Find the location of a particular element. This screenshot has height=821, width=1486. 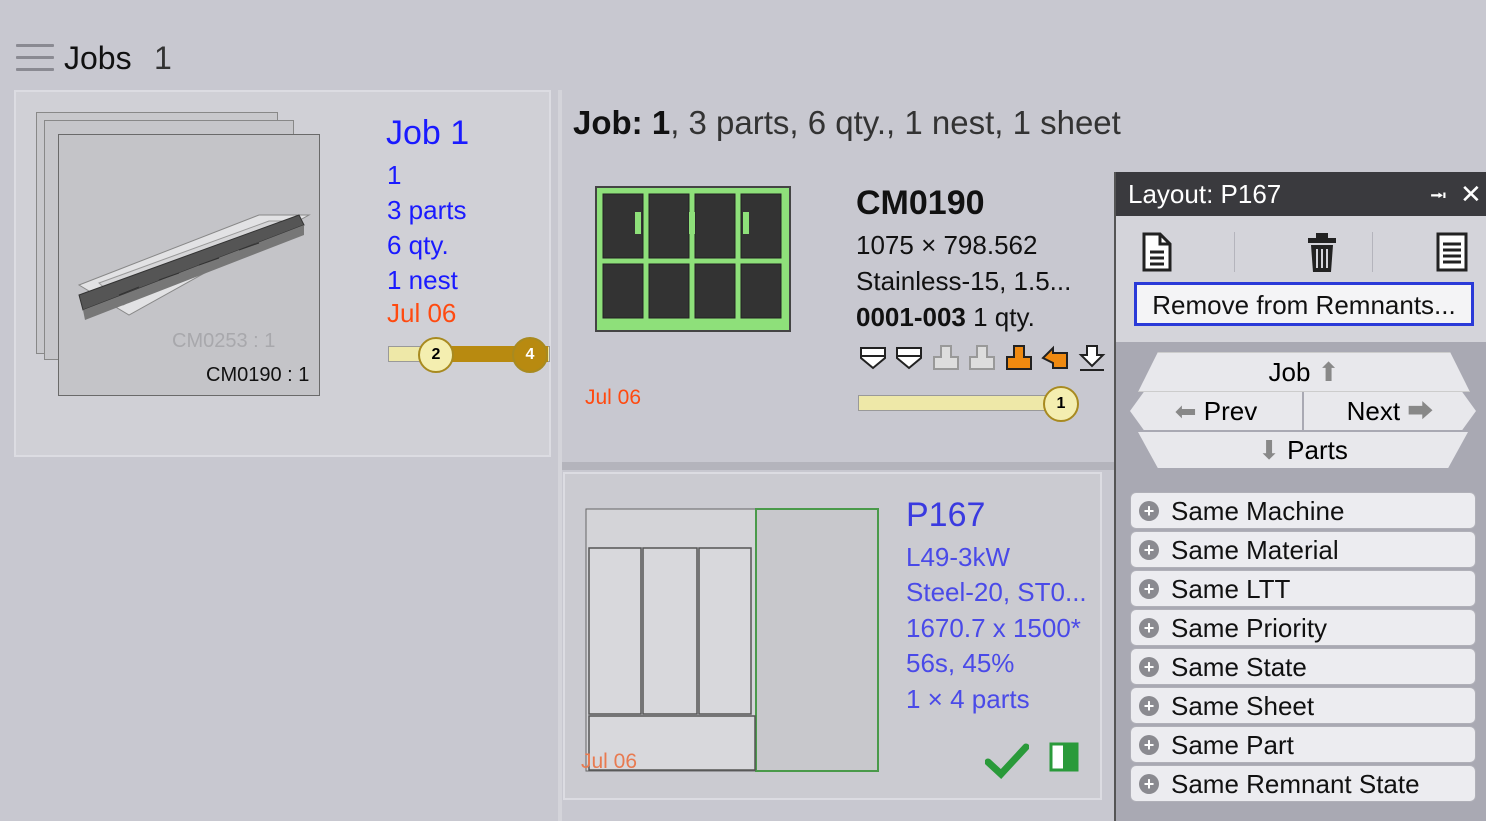

filter-label: Same Material is located at coordinates (1255, 550).